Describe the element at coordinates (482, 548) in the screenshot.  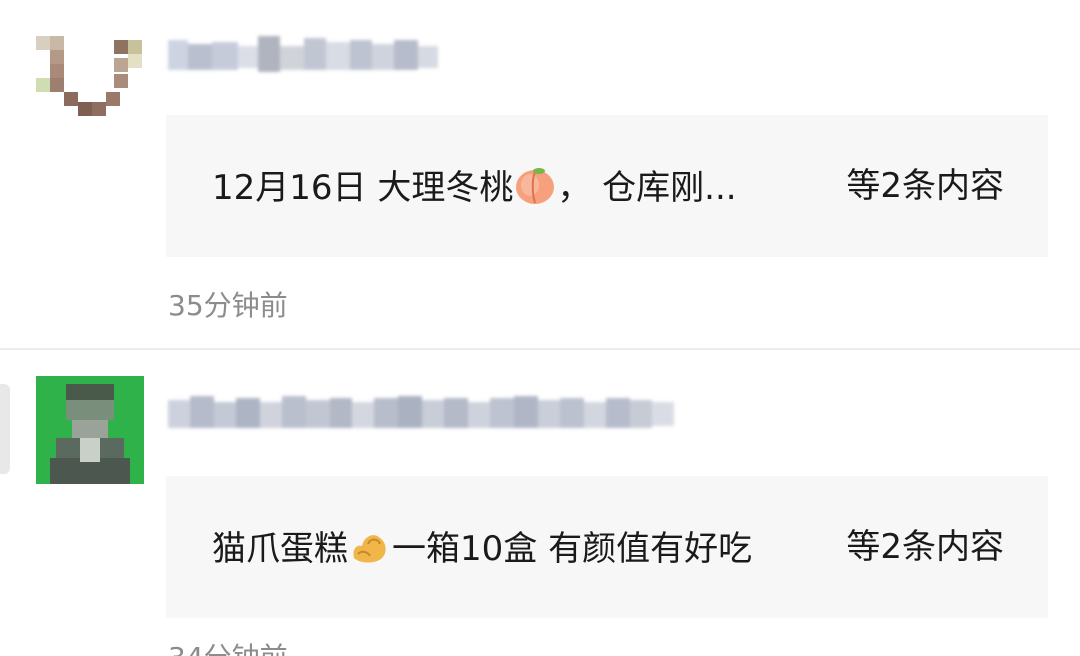
I see `content-text: 猫爪蛋糕 一箱10盒 有颜值有好吃` at that location.